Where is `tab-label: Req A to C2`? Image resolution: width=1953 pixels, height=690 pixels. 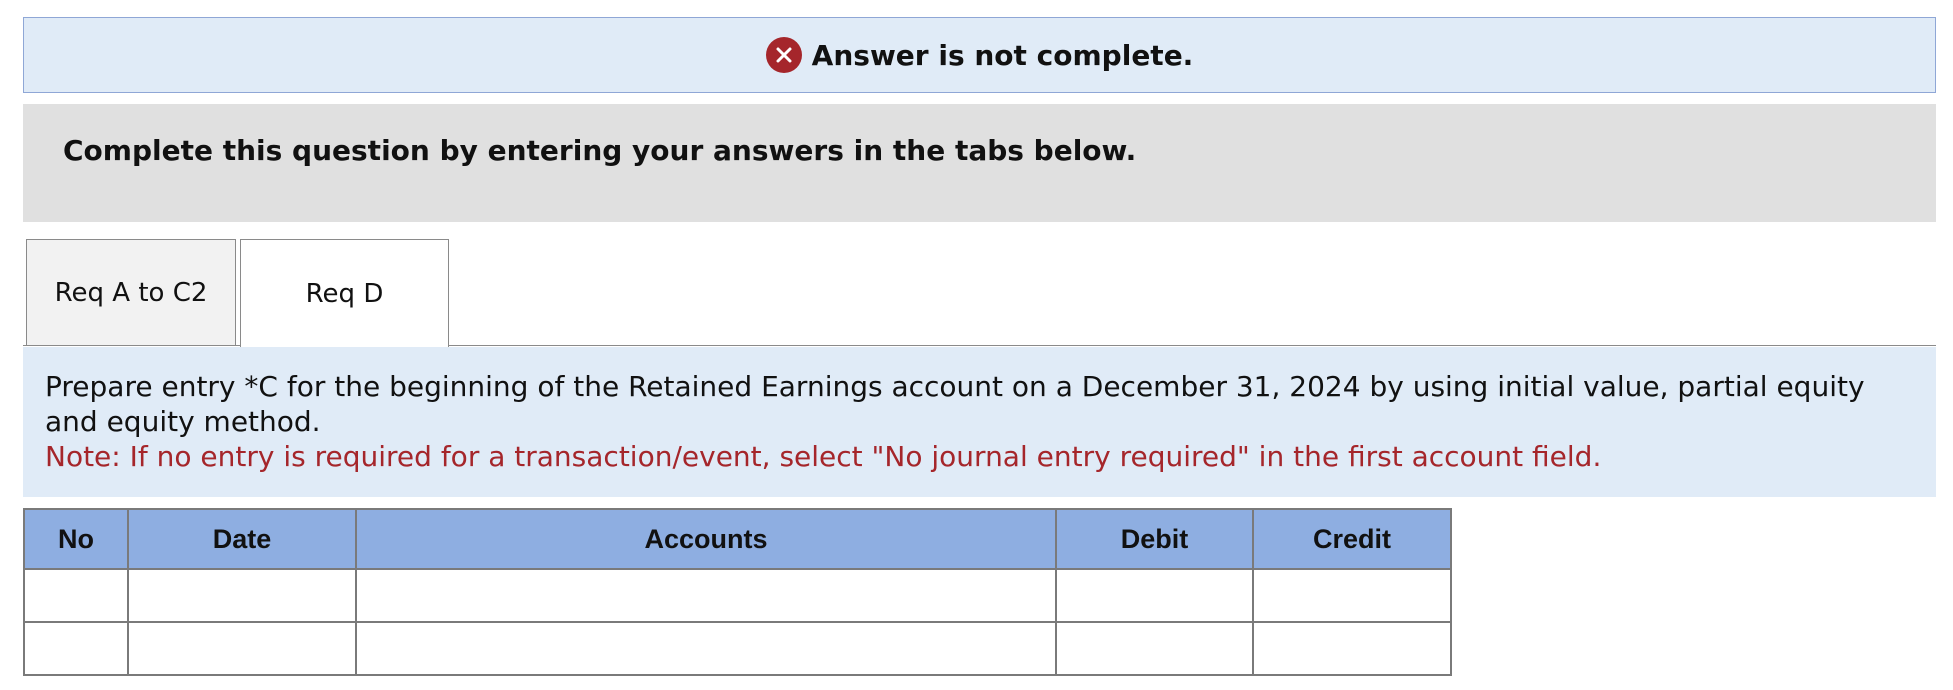
tab-label: Req A to C2 is located at coordinates (131, 293).